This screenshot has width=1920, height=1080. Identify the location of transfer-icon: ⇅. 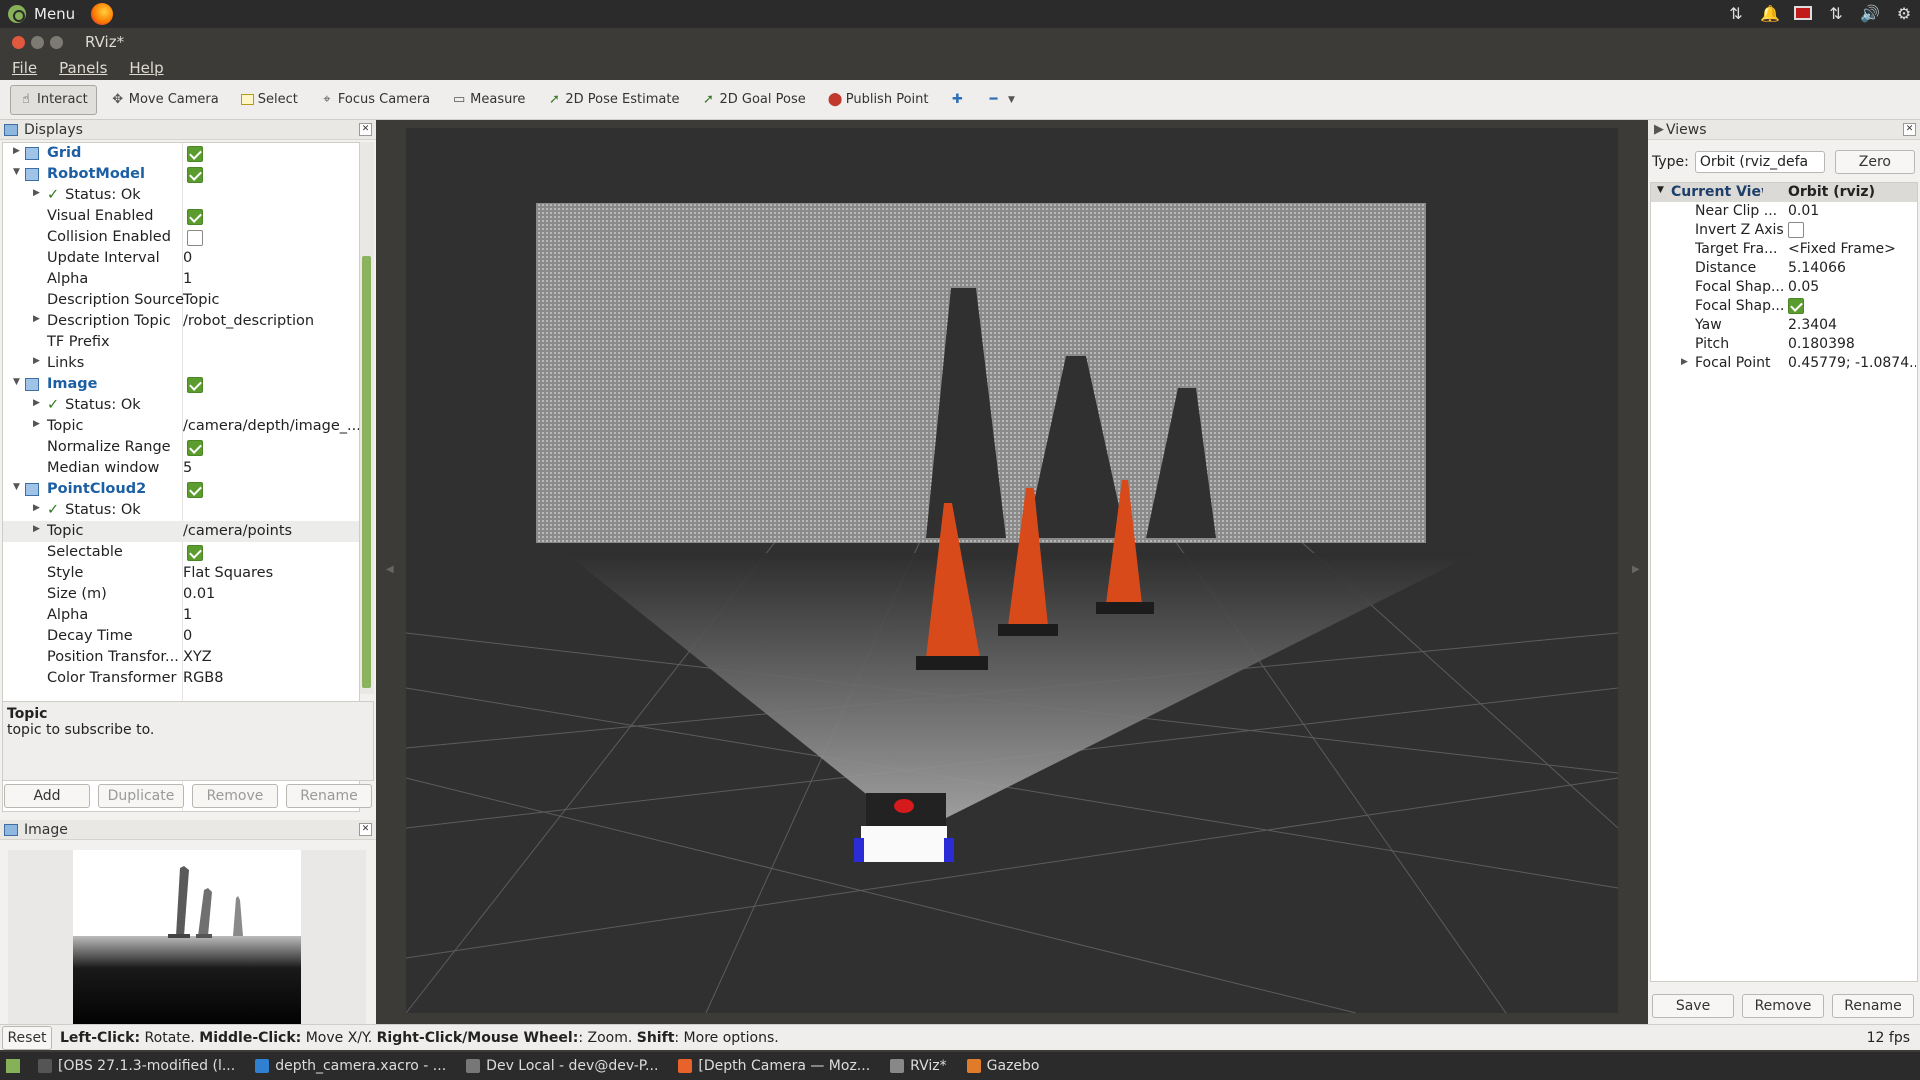
(1836, 13).